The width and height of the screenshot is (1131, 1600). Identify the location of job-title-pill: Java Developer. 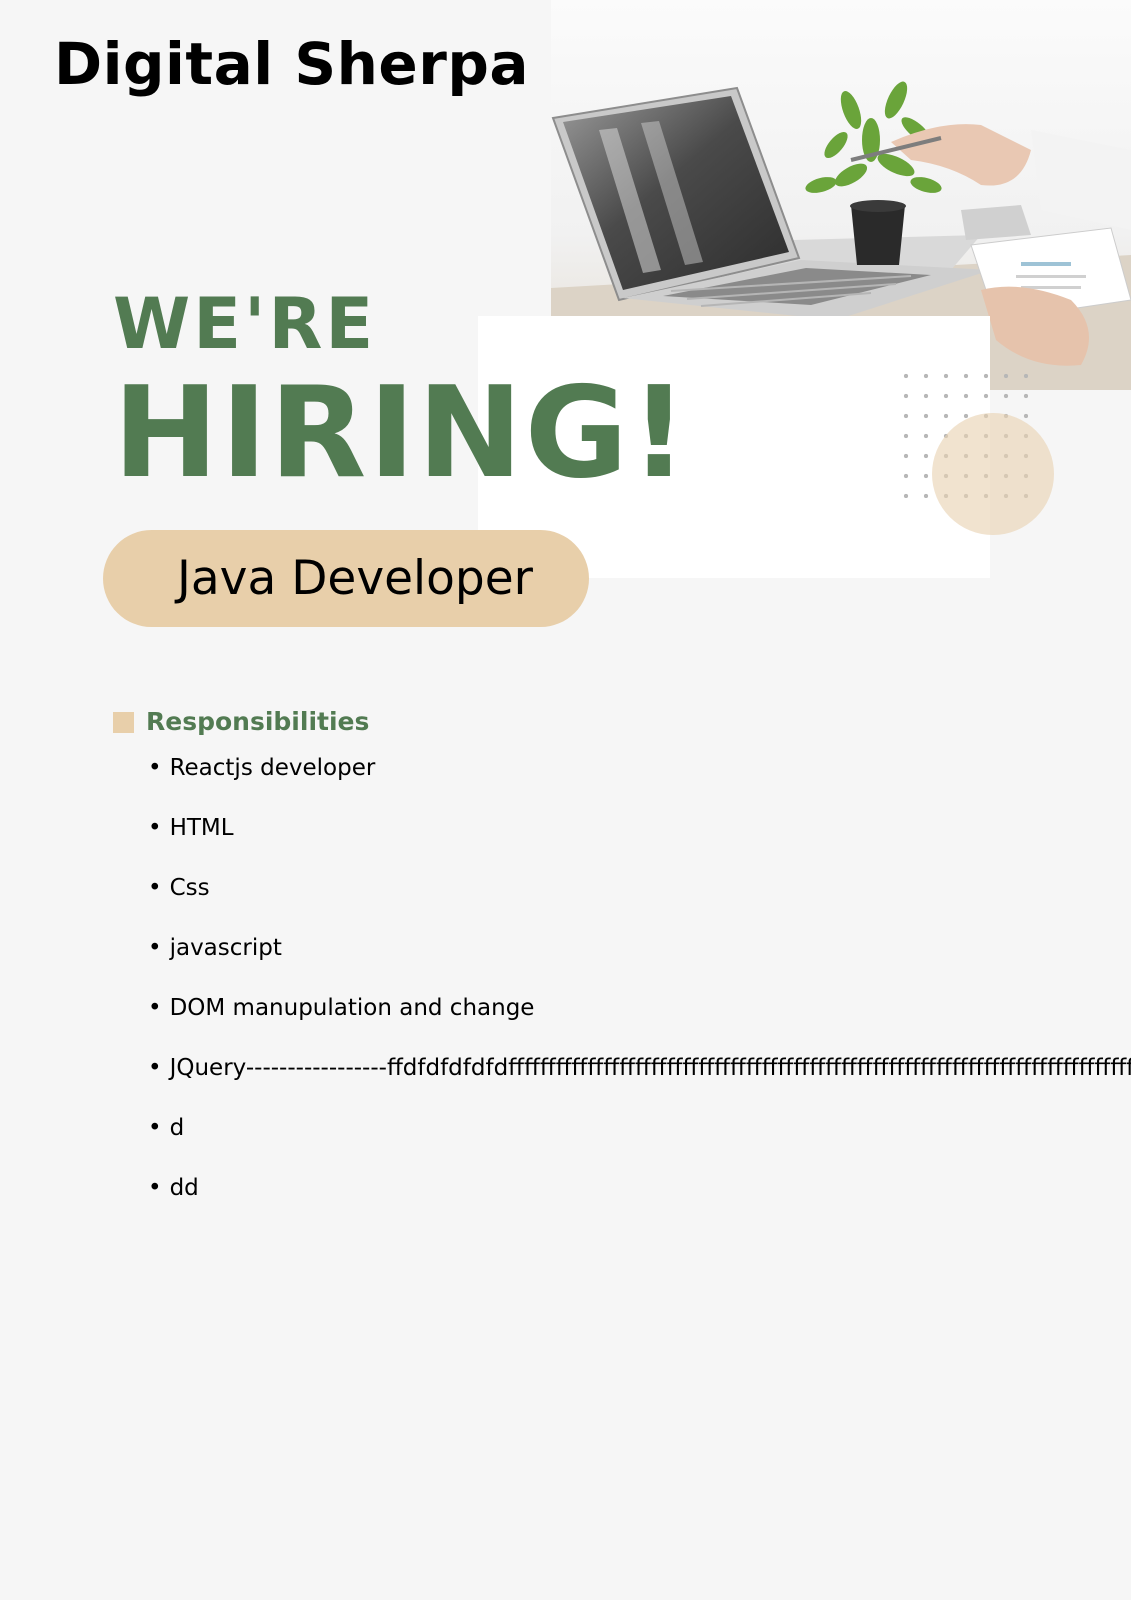
(346, 578).